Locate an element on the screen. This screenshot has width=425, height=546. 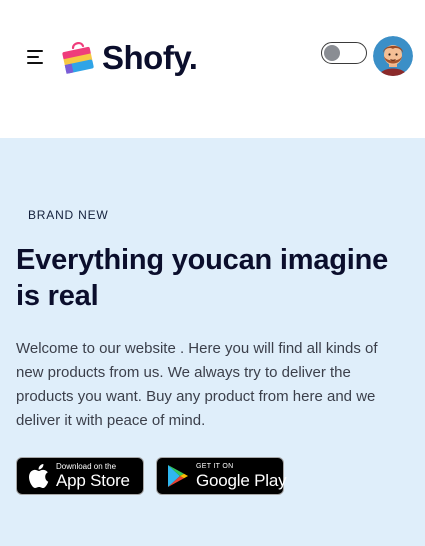
hamburger-menu-icon is located at coordinates (35, 57).